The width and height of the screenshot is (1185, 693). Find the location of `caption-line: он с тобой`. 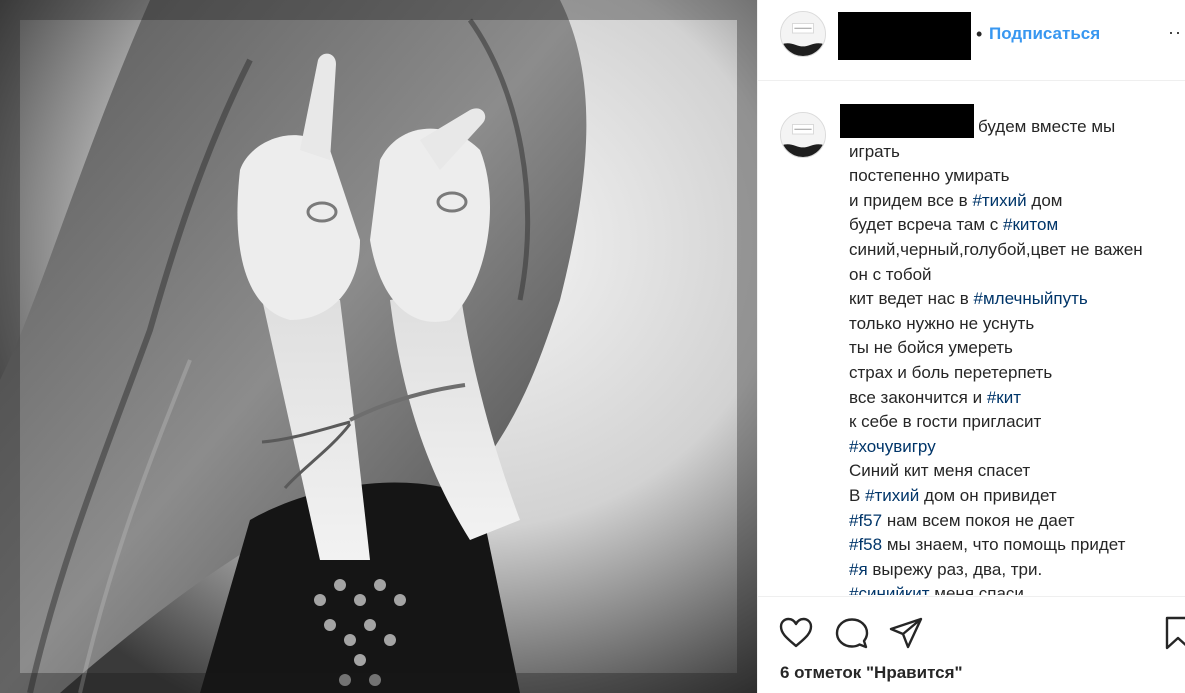

caption-line: он с тобой is located at coordinates (1017, 275).